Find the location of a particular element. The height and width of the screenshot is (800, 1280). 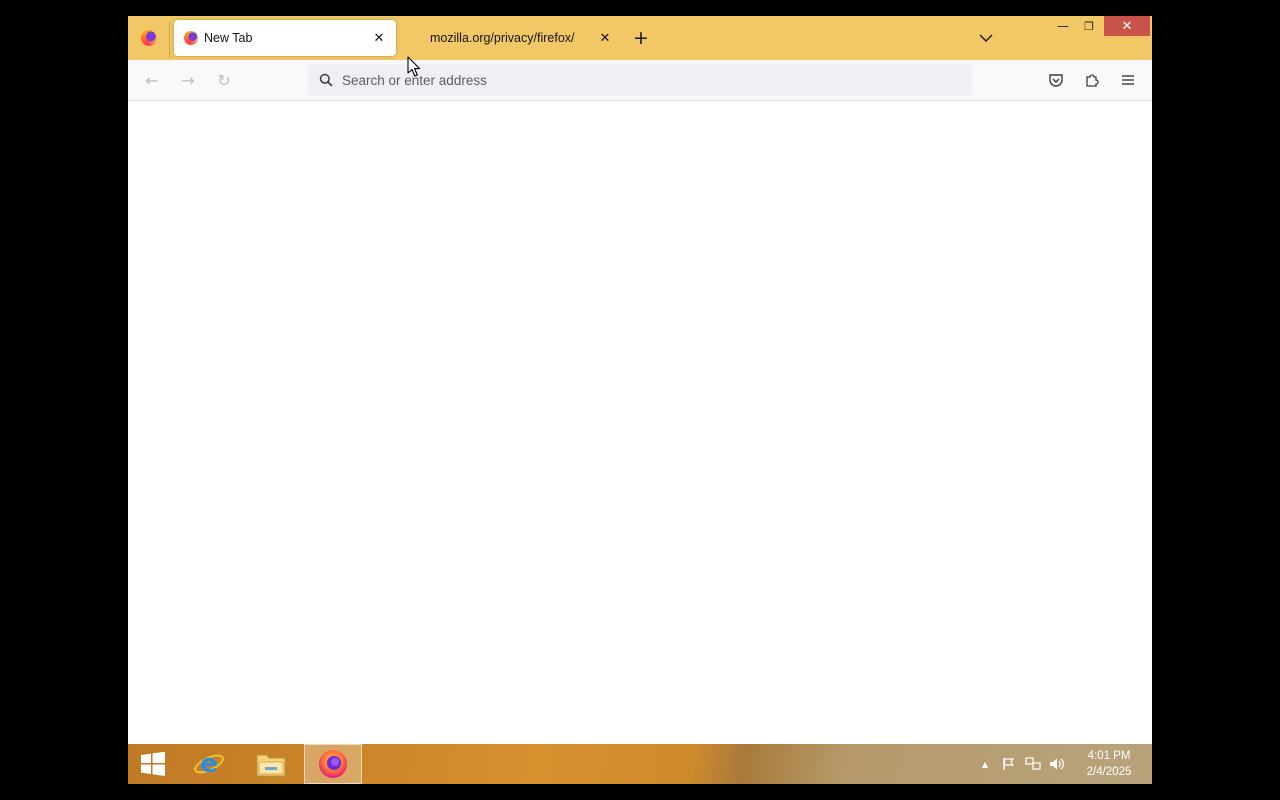

internet-explorer-taskbar-button: e is located at coordinates (209, 764).